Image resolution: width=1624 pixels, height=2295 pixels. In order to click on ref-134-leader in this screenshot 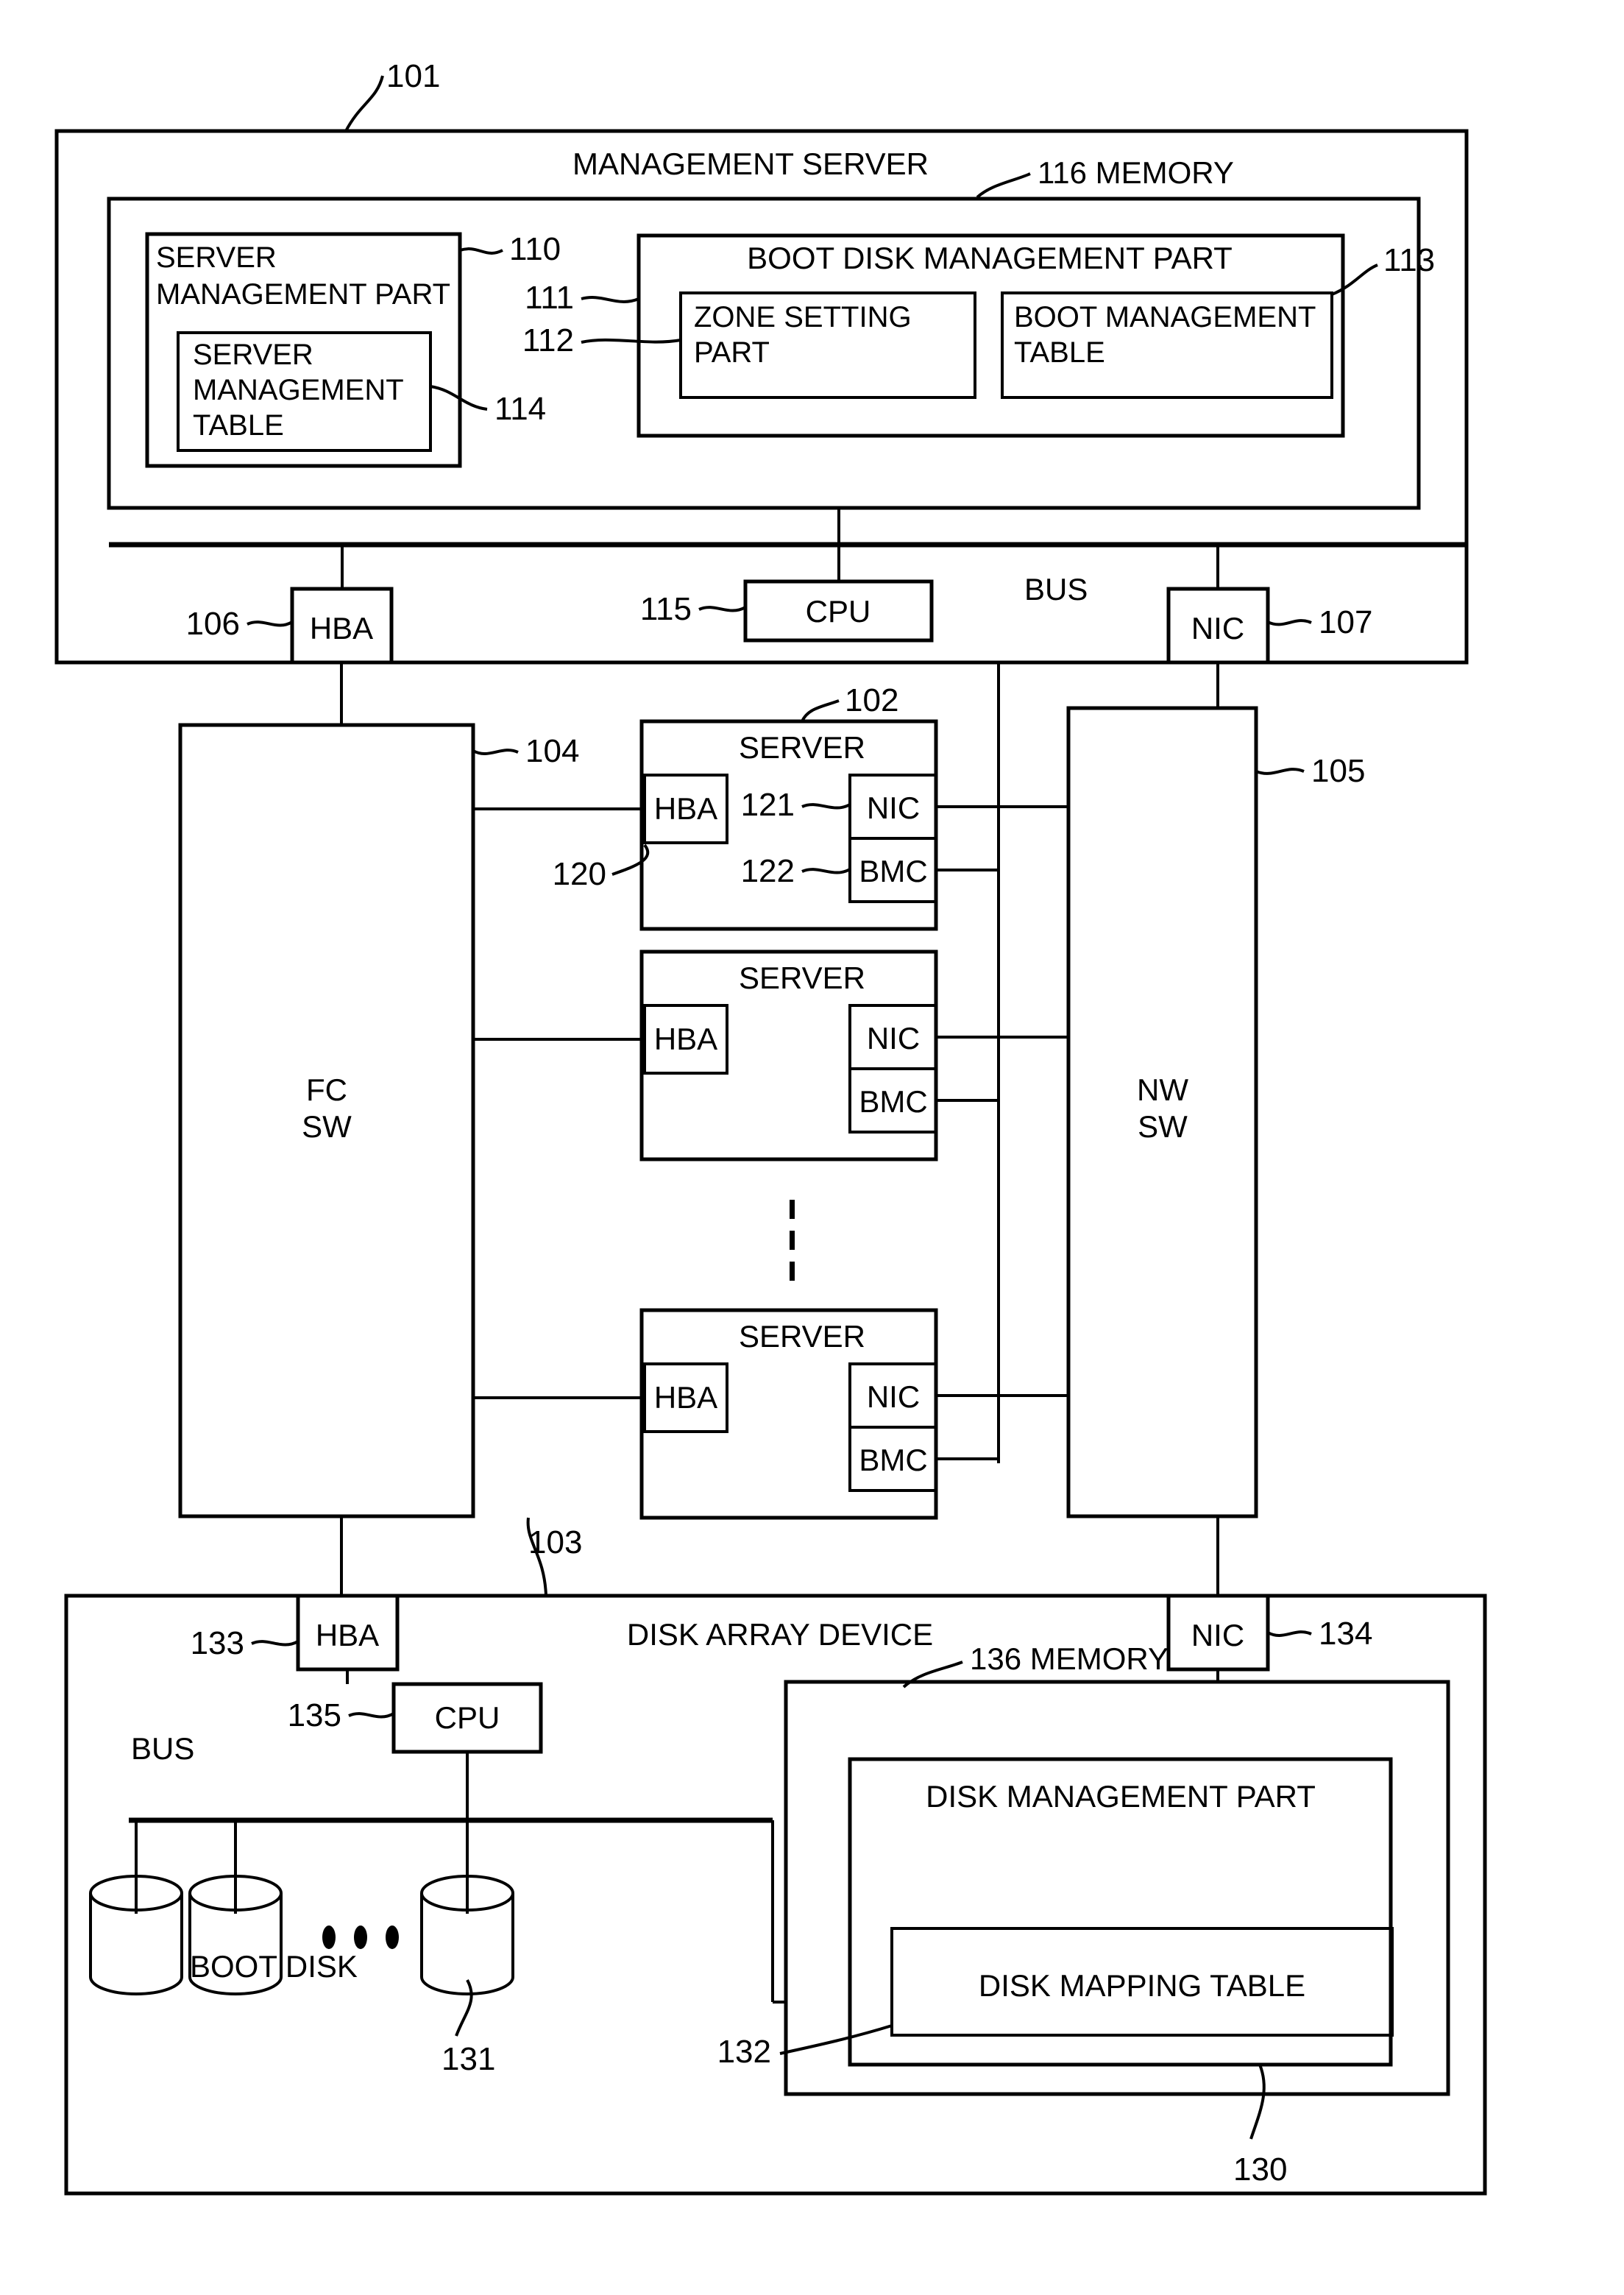, I will do `click(1289, 1633)`.